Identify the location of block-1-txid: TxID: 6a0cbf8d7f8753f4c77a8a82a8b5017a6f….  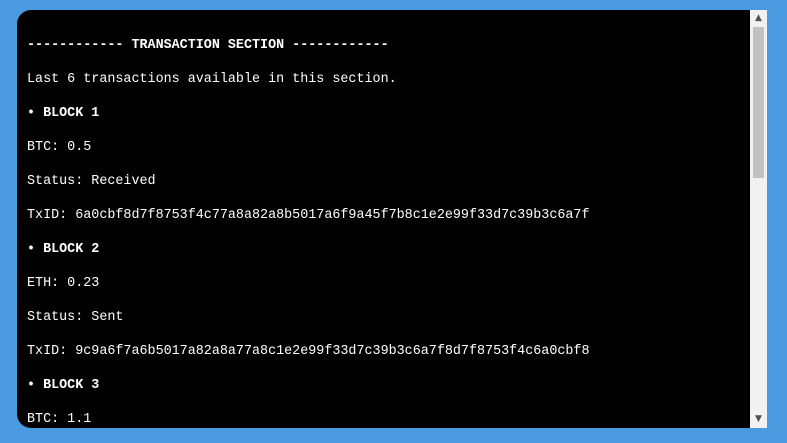
(308, 215).